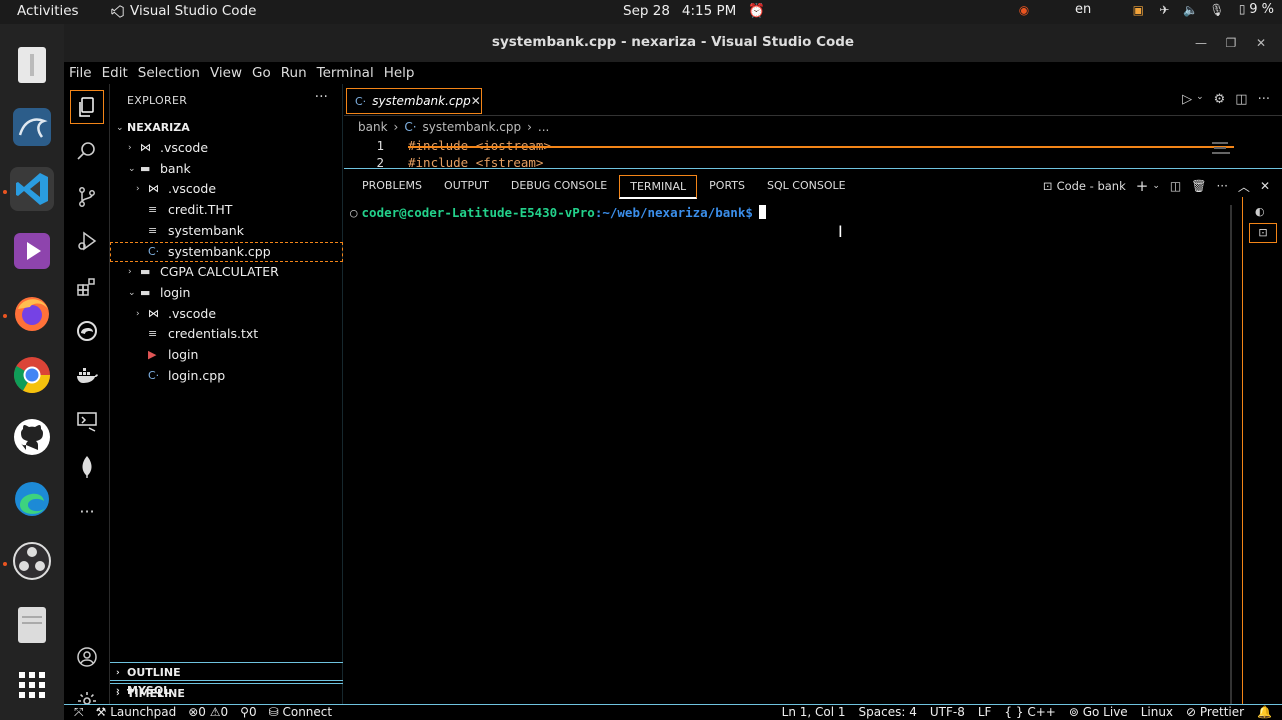 Image resolution: width=1282 pixels, height=720 pixels. I want to click on editor-tab-systembank: C· systembank.cpp ✕, so click(414, 101).